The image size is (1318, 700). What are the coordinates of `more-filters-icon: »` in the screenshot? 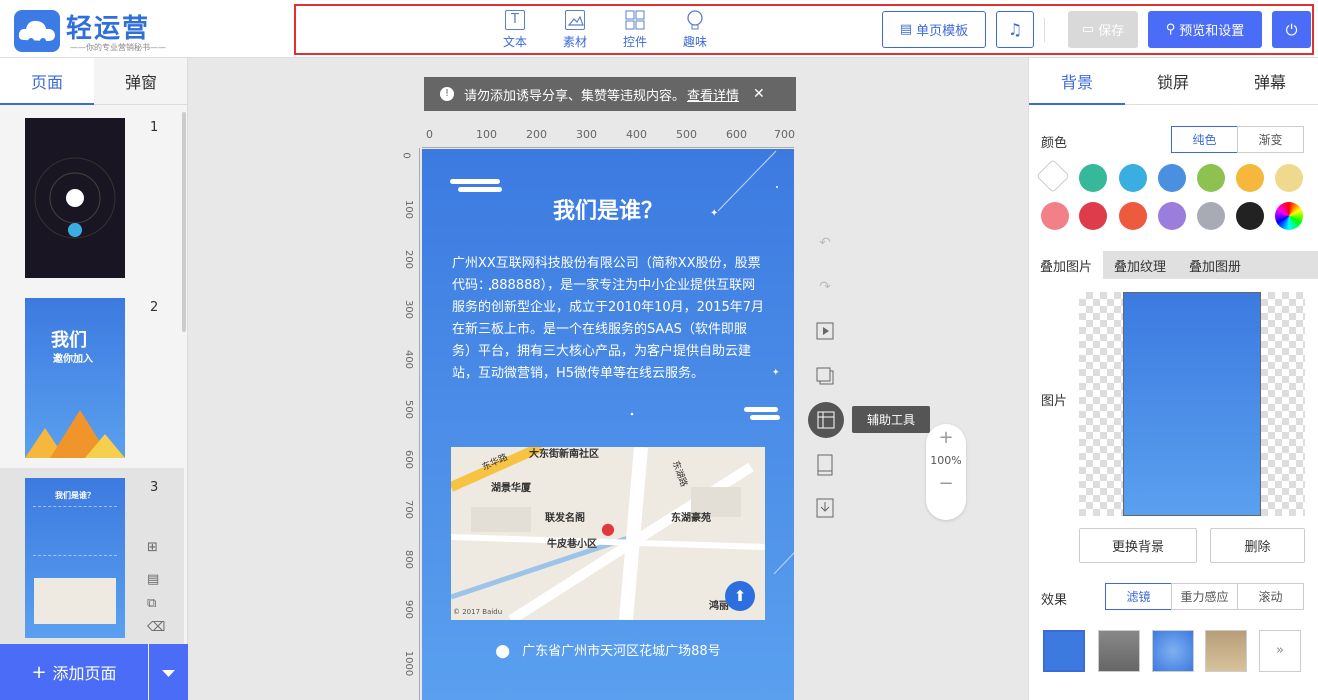 It's located at (1280, 651).